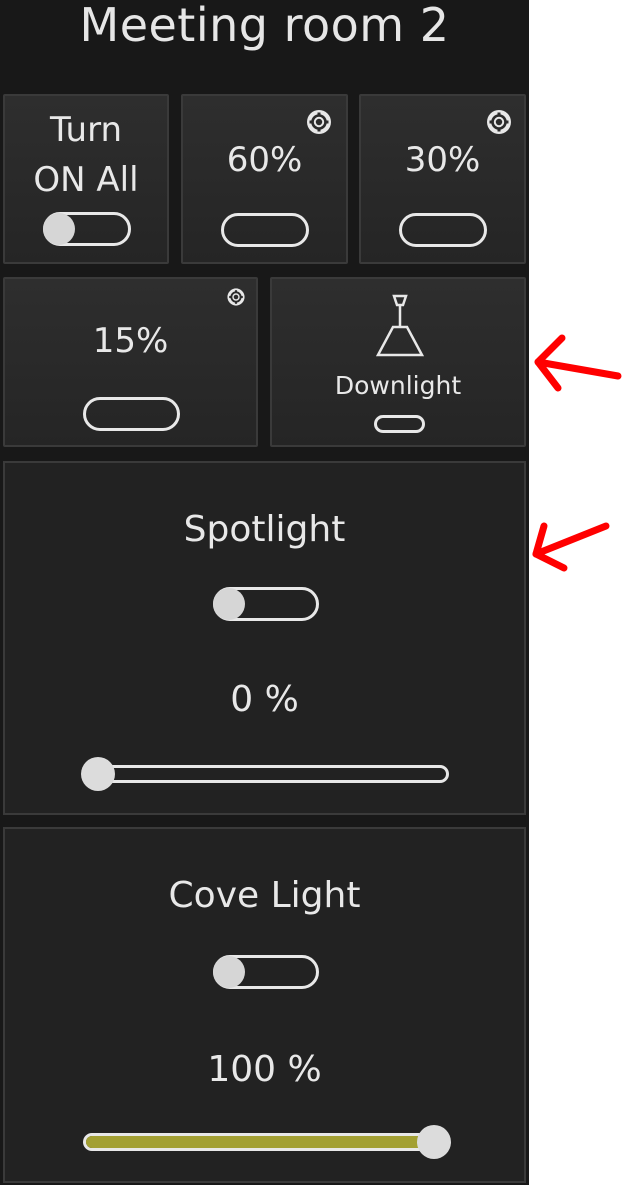 The width and height of the screenshot is (629, 1185). What do you see at coordinates (398, 385) in the screenshot?
I see `downlight-label: Downlight` at bounding box center [398, 385].